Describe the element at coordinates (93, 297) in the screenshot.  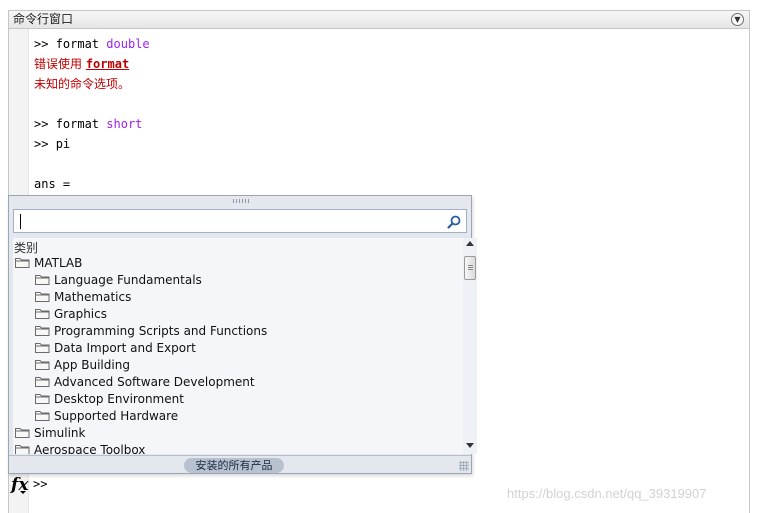
I see `tree-item-label: Mathematics` at that location.